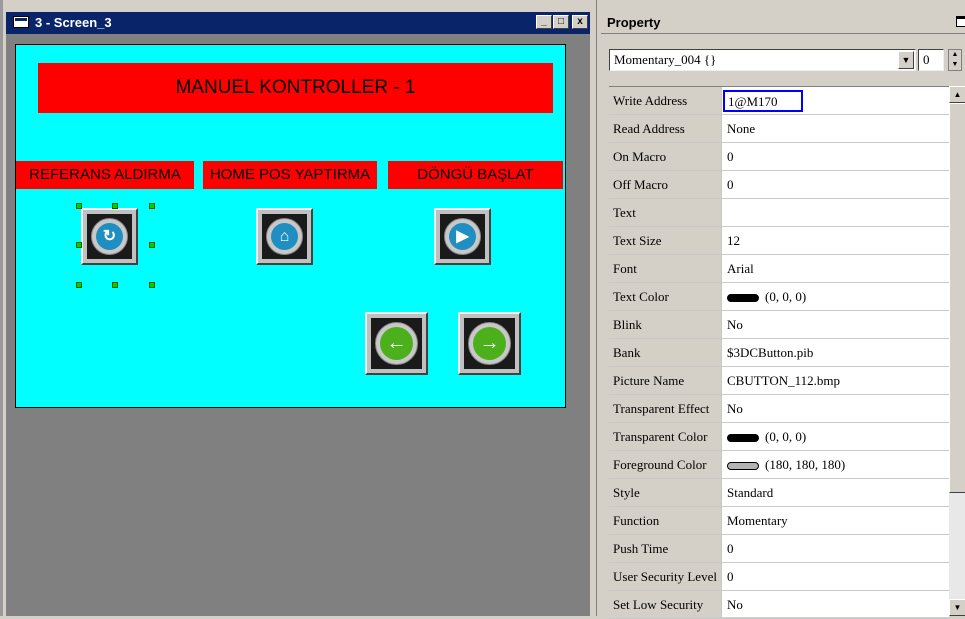 Image resolution: width=965 pixels, height=619 pixels. I want to click on property-value: Momentary, so click(757, 520).